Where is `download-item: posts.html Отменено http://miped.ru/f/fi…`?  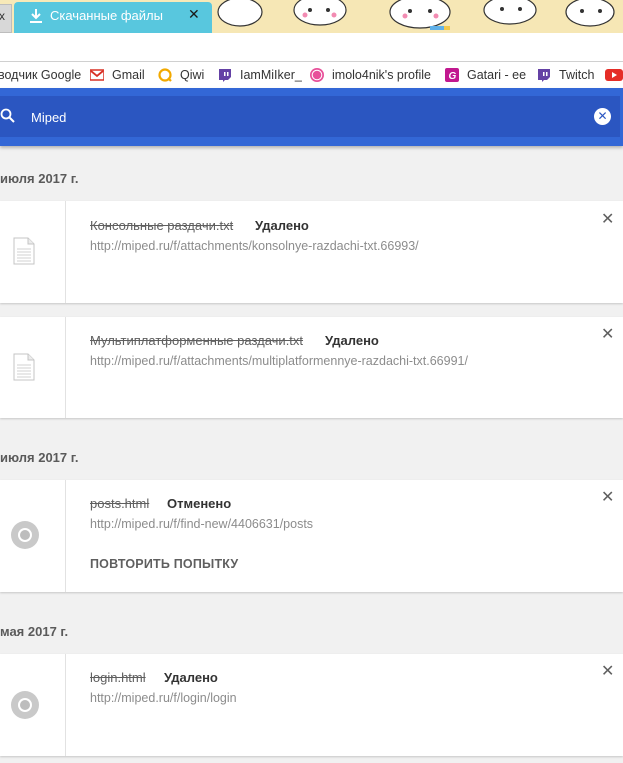 download-item: posts.html Отменено http://miped.ru/f/fi… is located at coordinates (311, 536).